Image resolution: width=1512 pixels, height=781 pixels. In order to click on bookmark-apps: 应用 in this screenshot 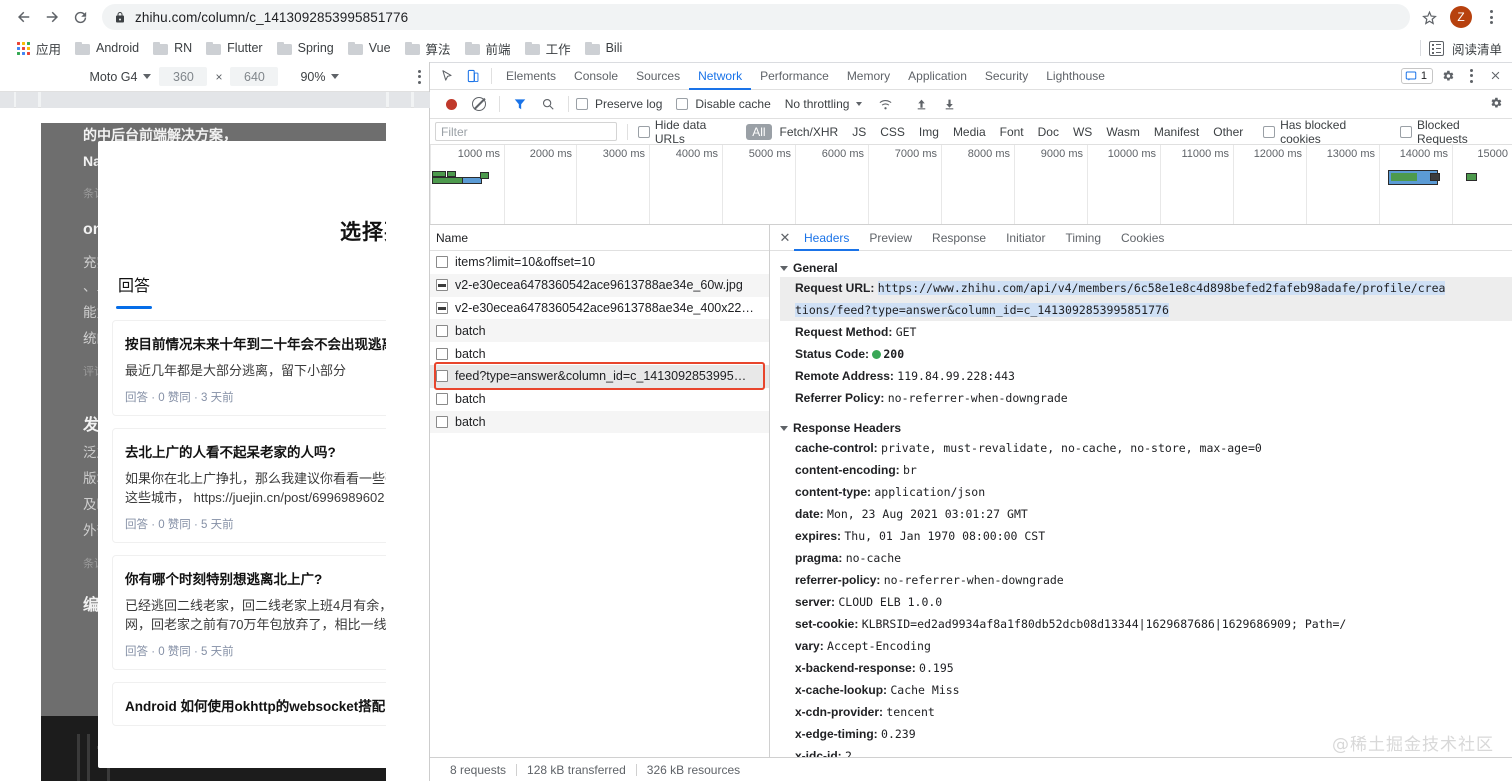, I will do `click(39, 48)`.